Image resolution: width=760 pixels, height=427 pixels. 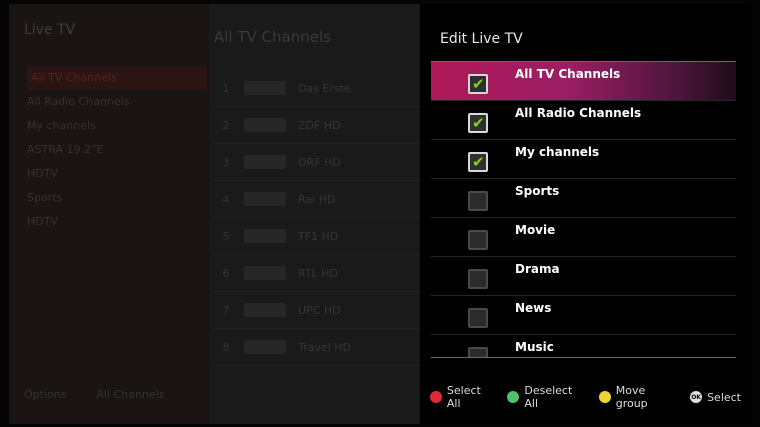 What do you see at coordinates (568, 74) in the screenshot?
I see `group-item-label: All TV Channels` at bounding box center [568, 74].